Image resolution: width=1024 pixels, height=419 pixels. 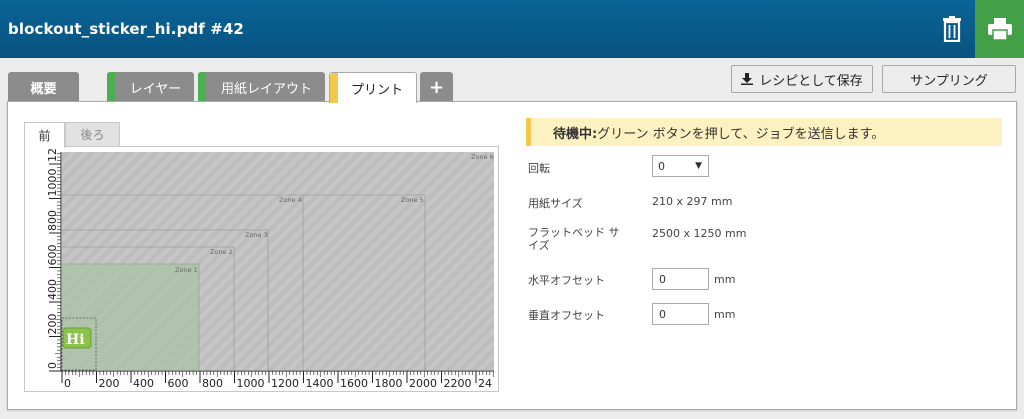 I want to click on tab-paper-layout: 用紙レイアウト, so click(x=261, y=87).